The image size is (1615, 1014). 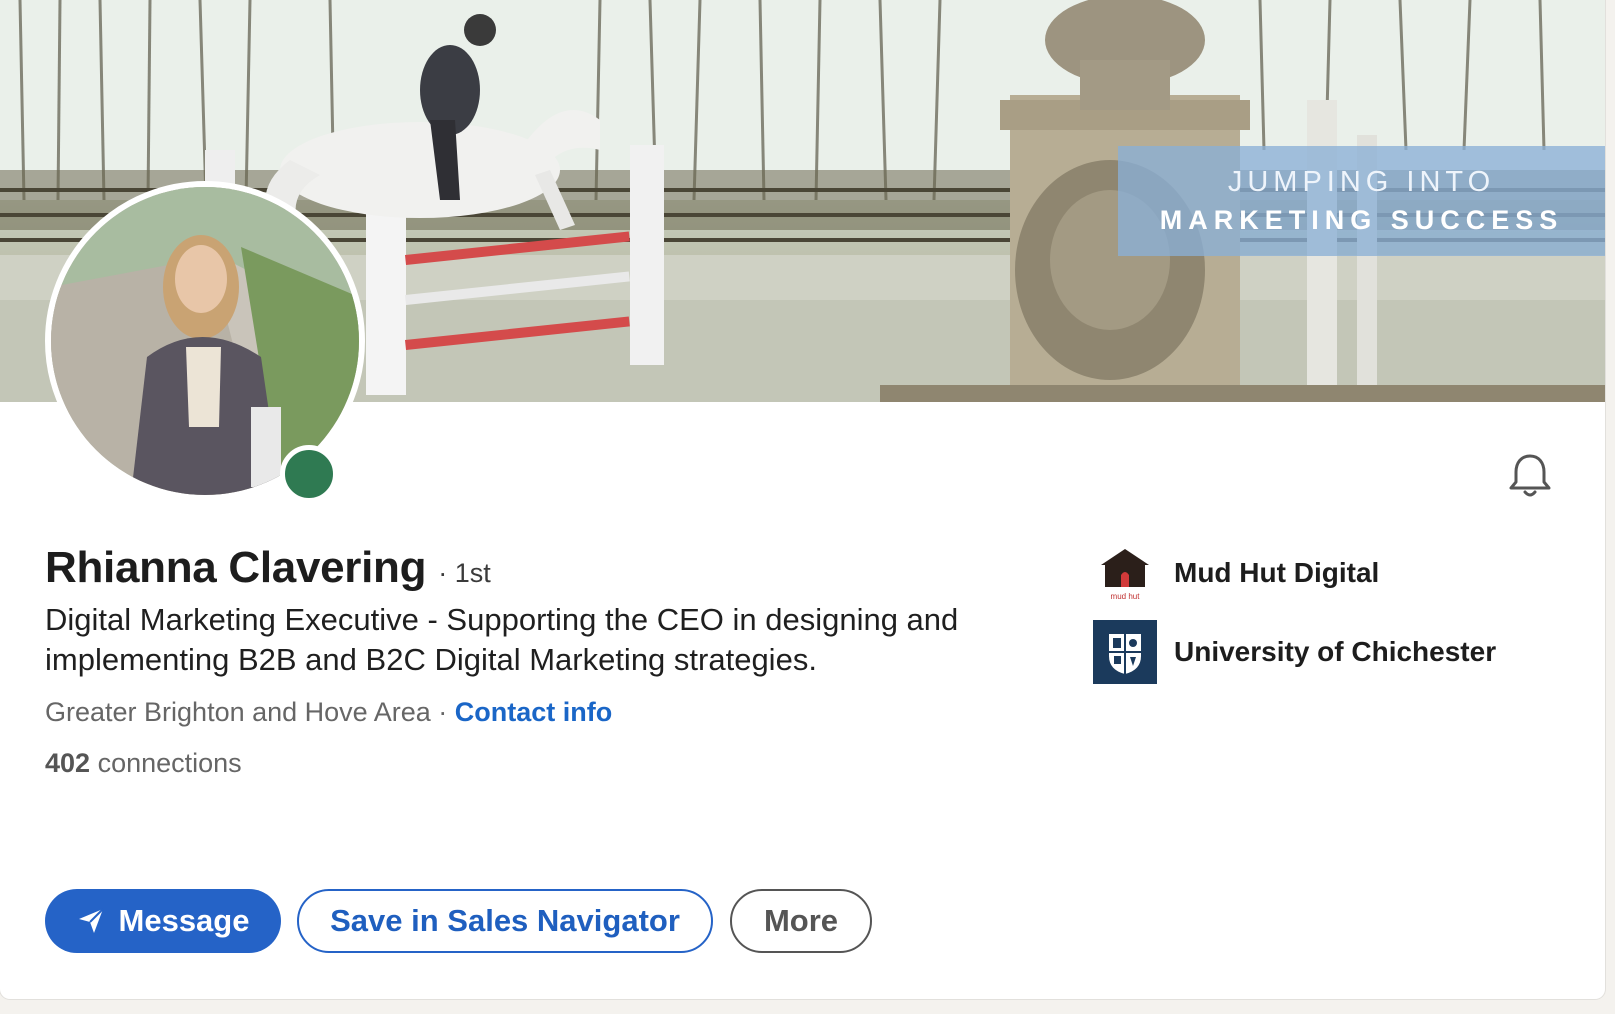 I want to click on mud-hut-logo: mud hut, so click(x=1125, y=573).